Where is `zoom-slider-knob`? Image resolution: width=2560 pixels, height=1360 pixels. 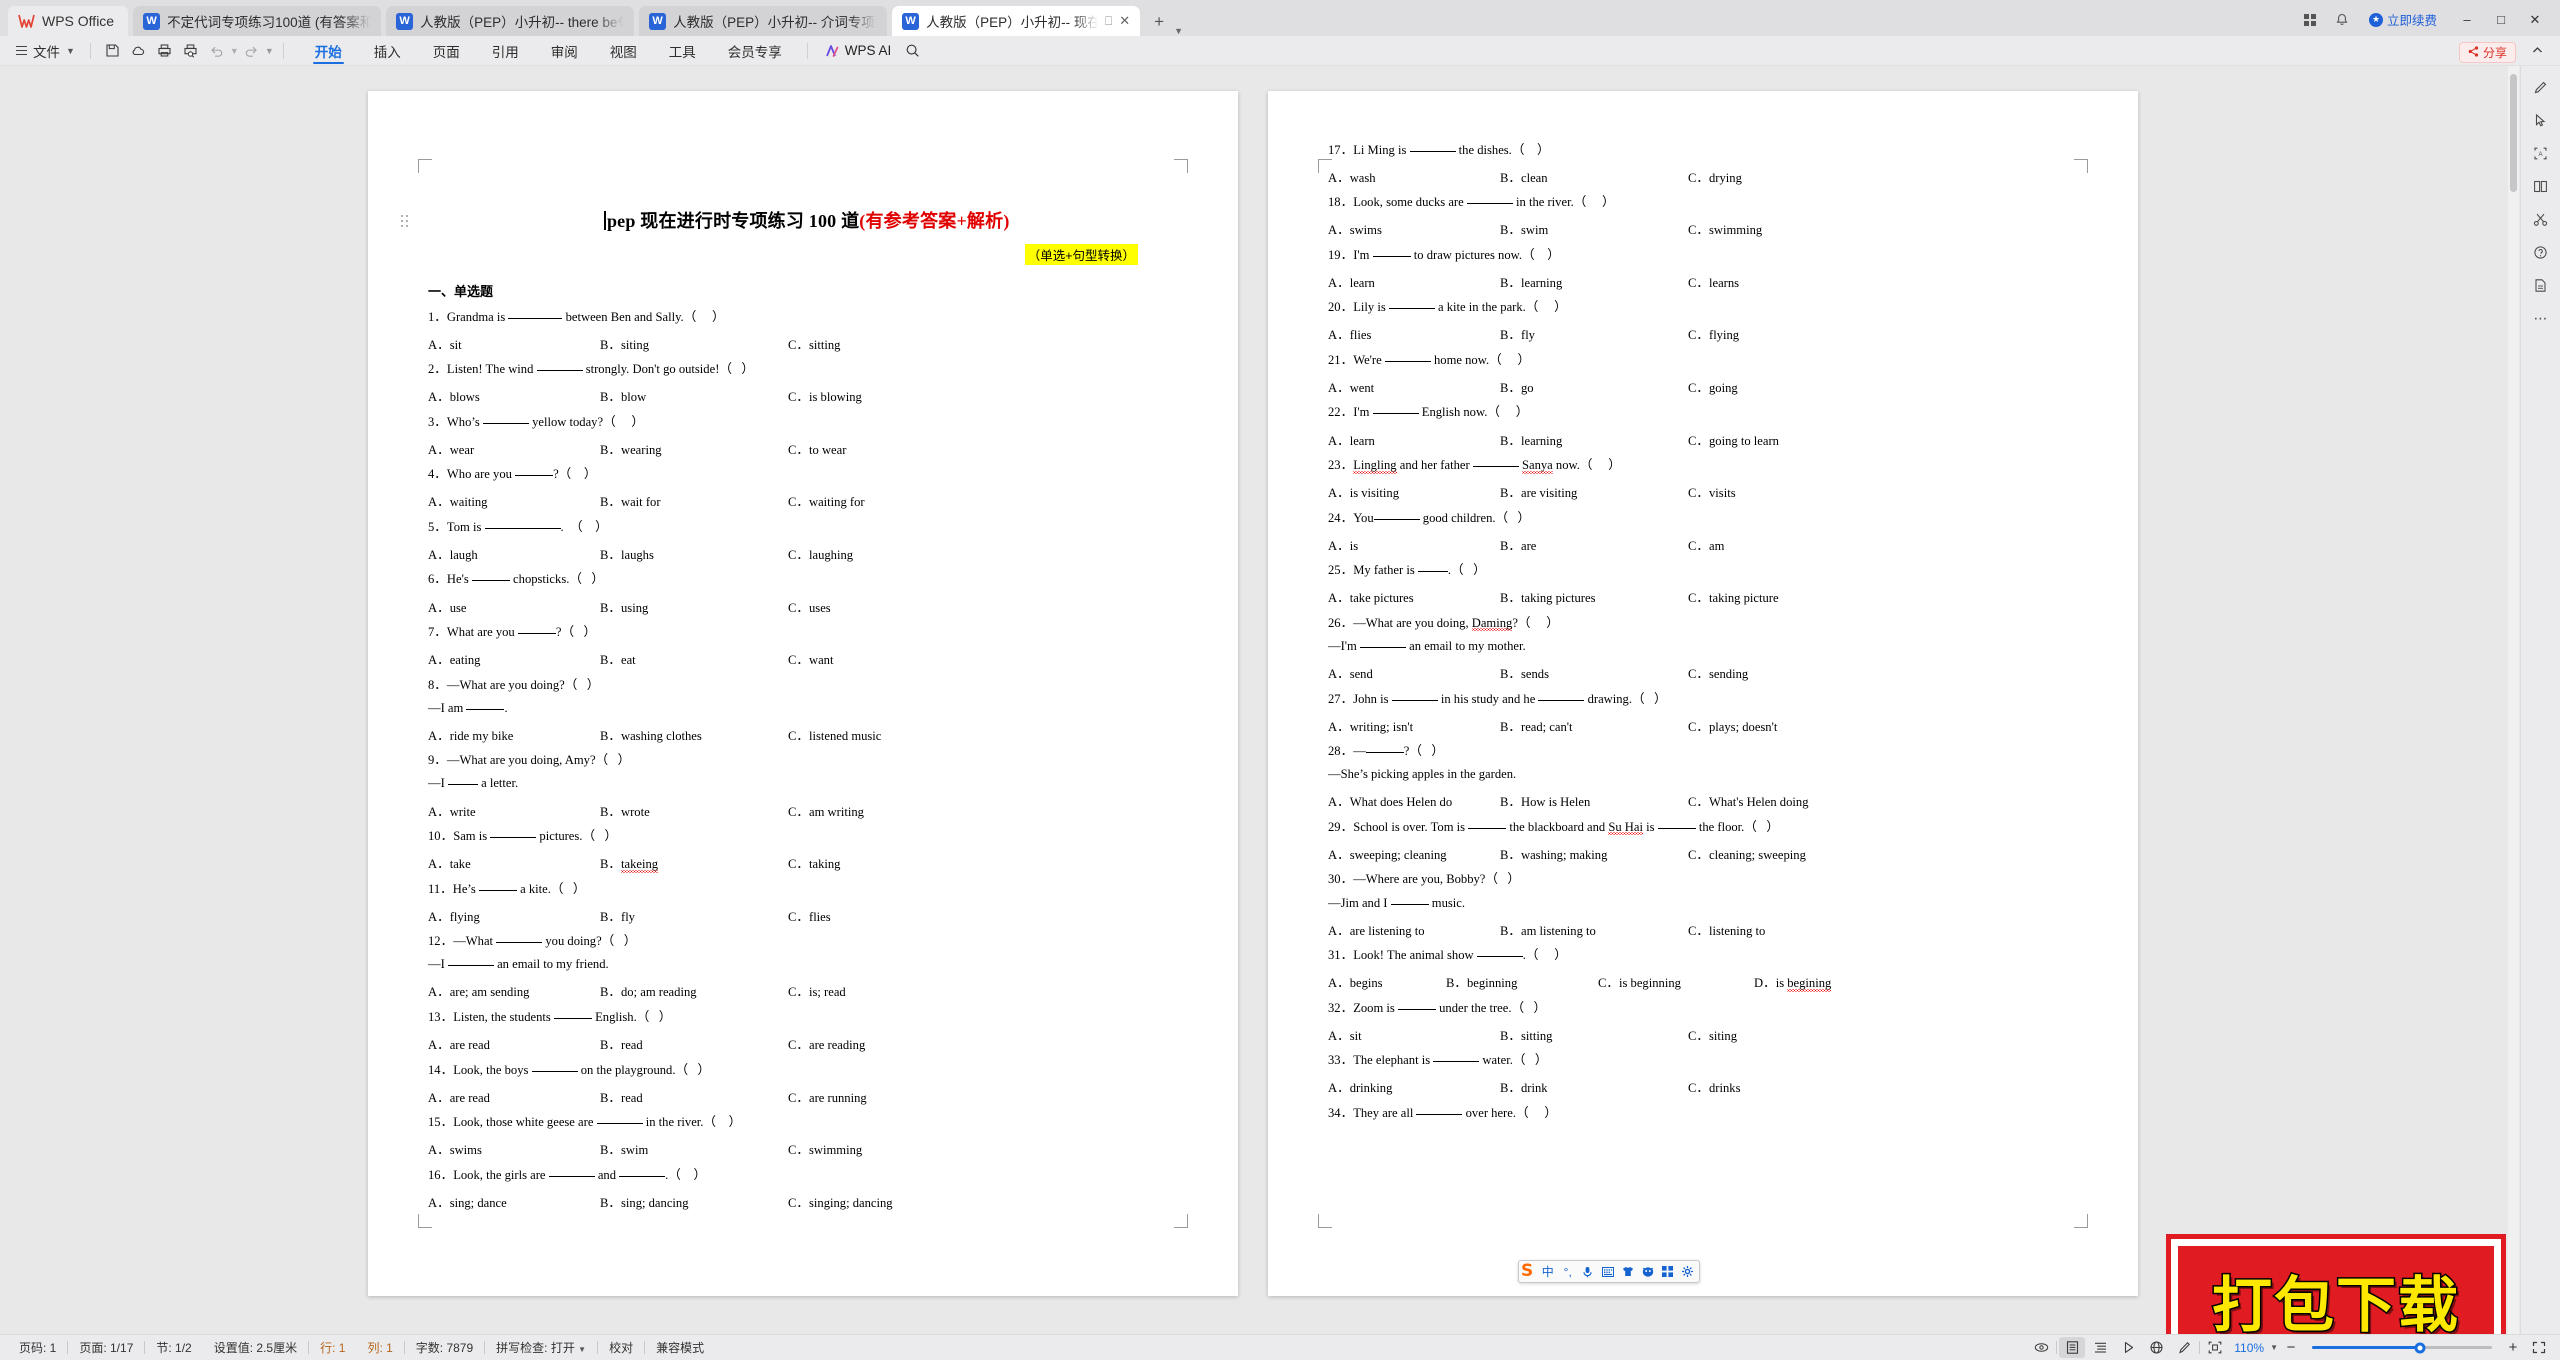
zoom-slider-knob is located at coordinates (2420, 1347).